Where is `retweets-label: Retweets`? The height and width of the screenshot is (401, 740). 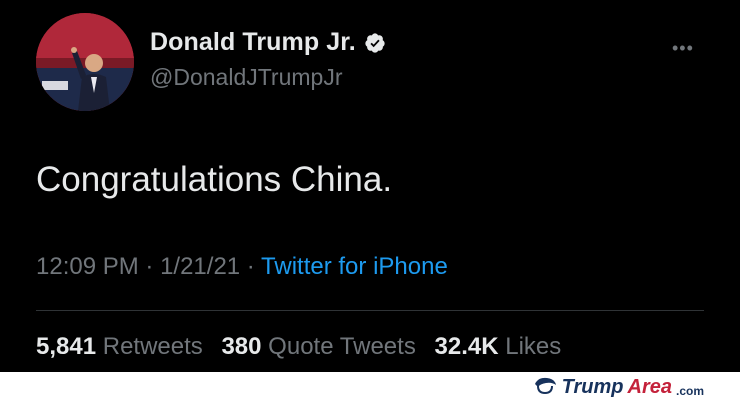
retweets-label: Retweets is located at coordinates (152, 346).